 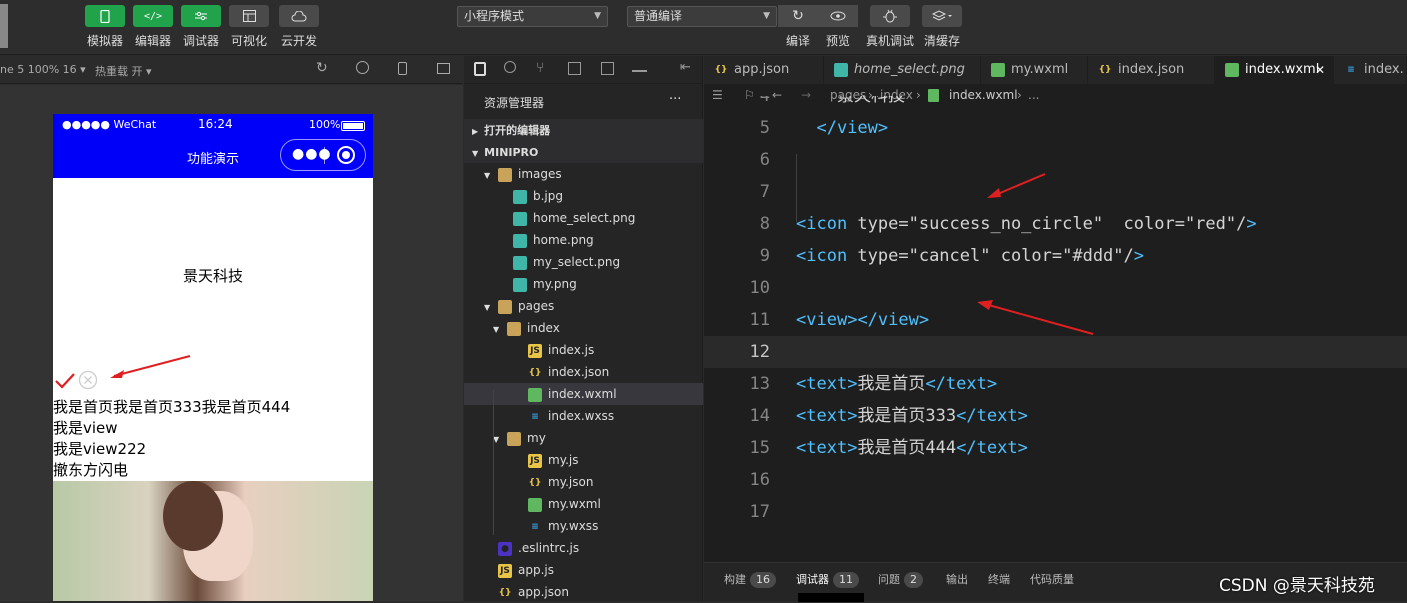 I want to click on tab-index-json: {} index.json, so click(x=1151, y=70).